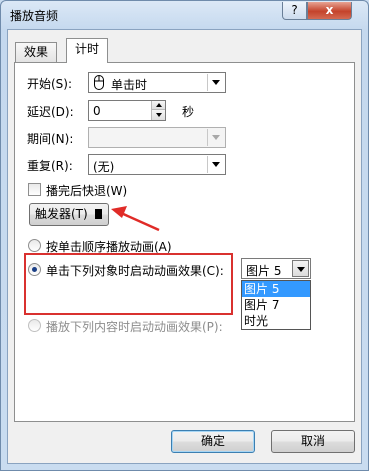 The image size is (369, 471). Describe the element at coordinates (86, 190) in the screenshot. I see `rewind-label: 播完后快退(W)` at that location.